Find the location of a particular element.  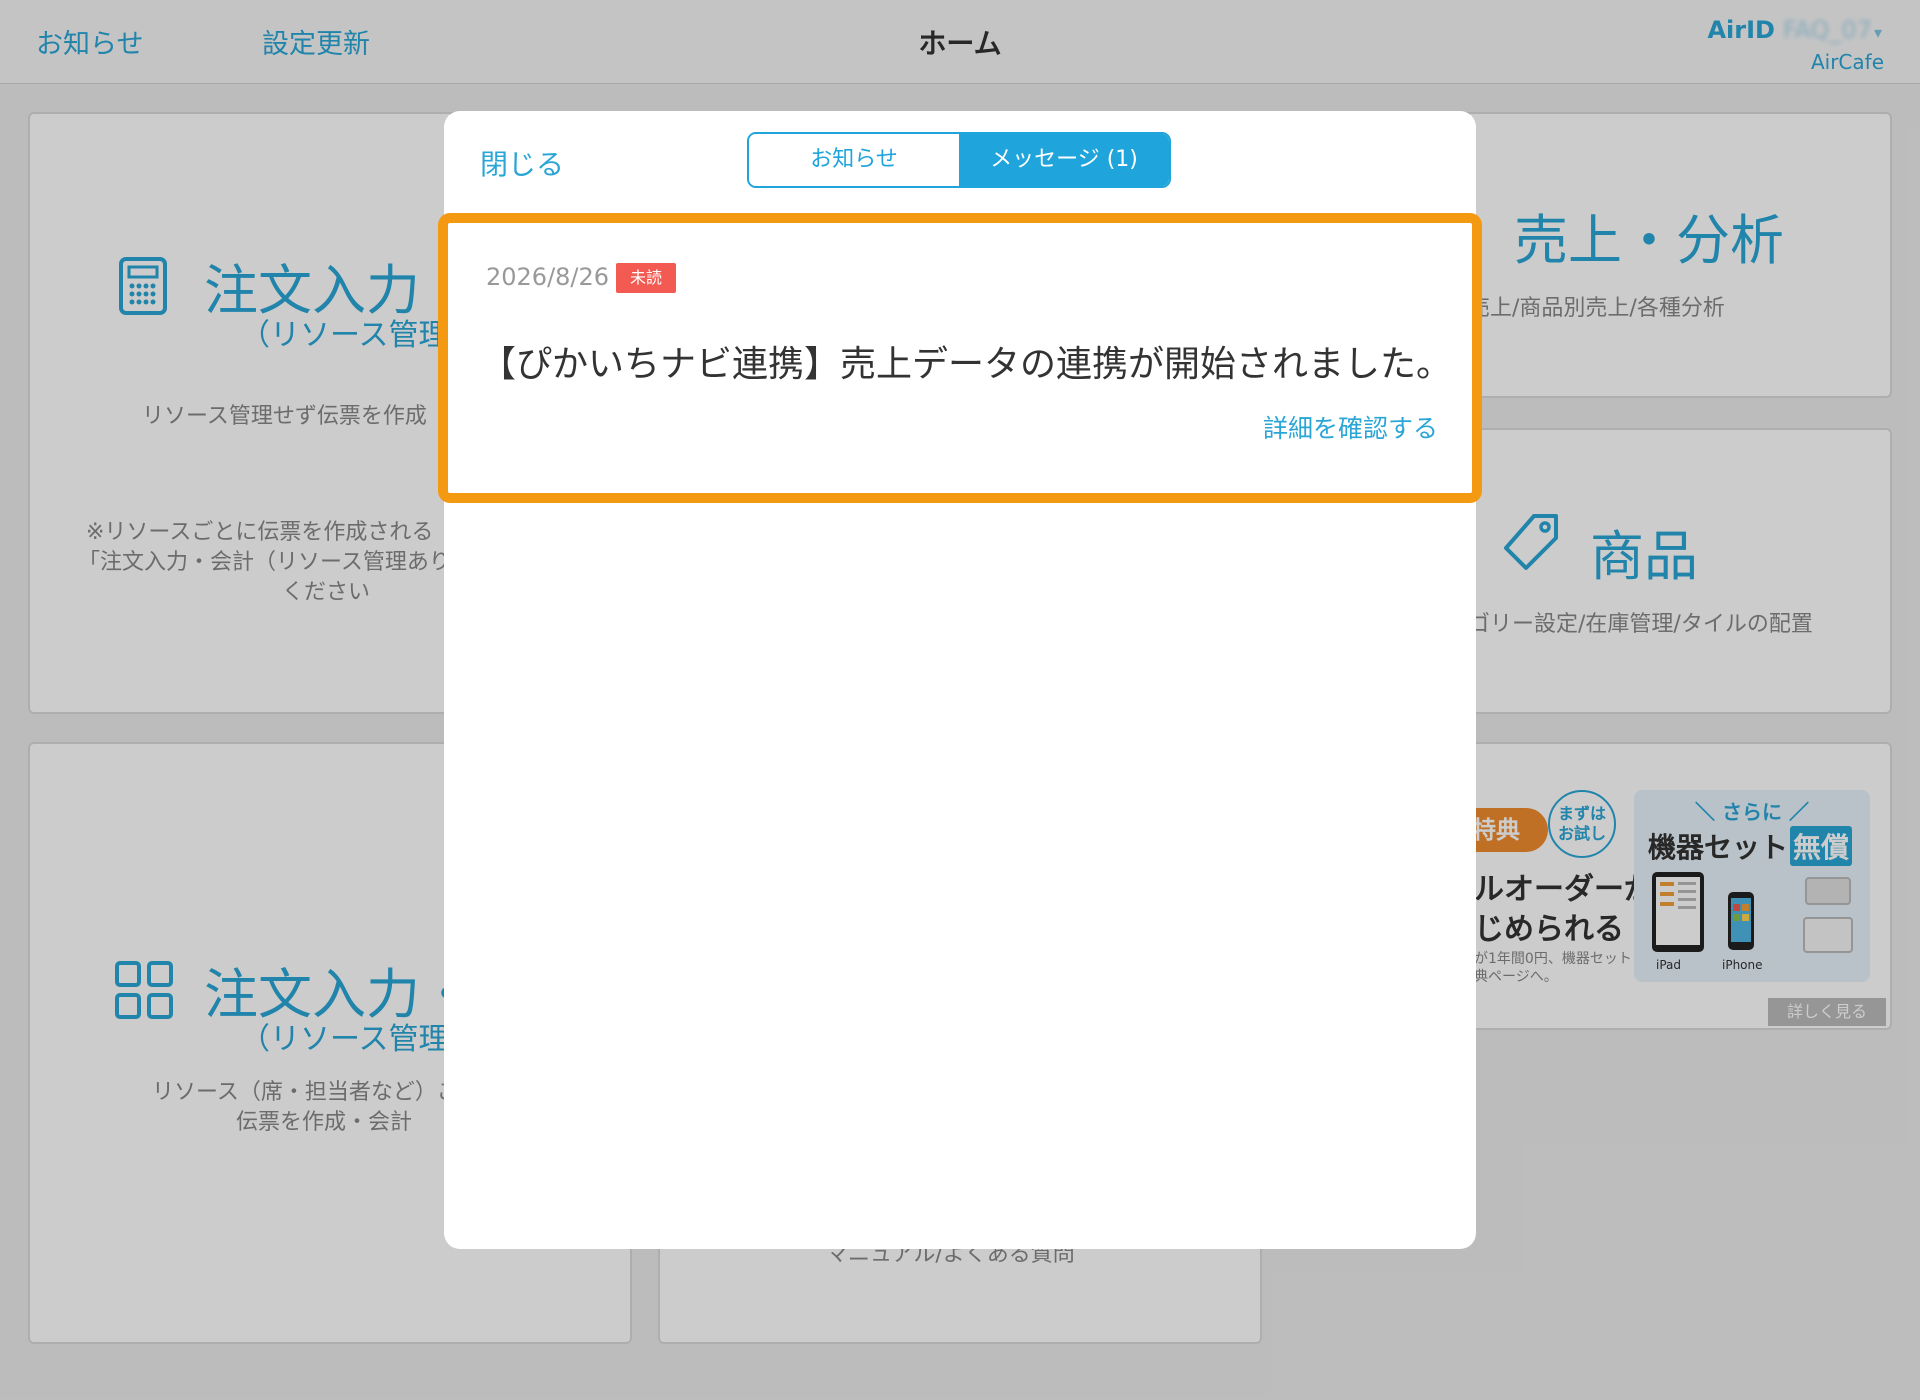

close-button: 閉じる is located at coordinates (522, 163).